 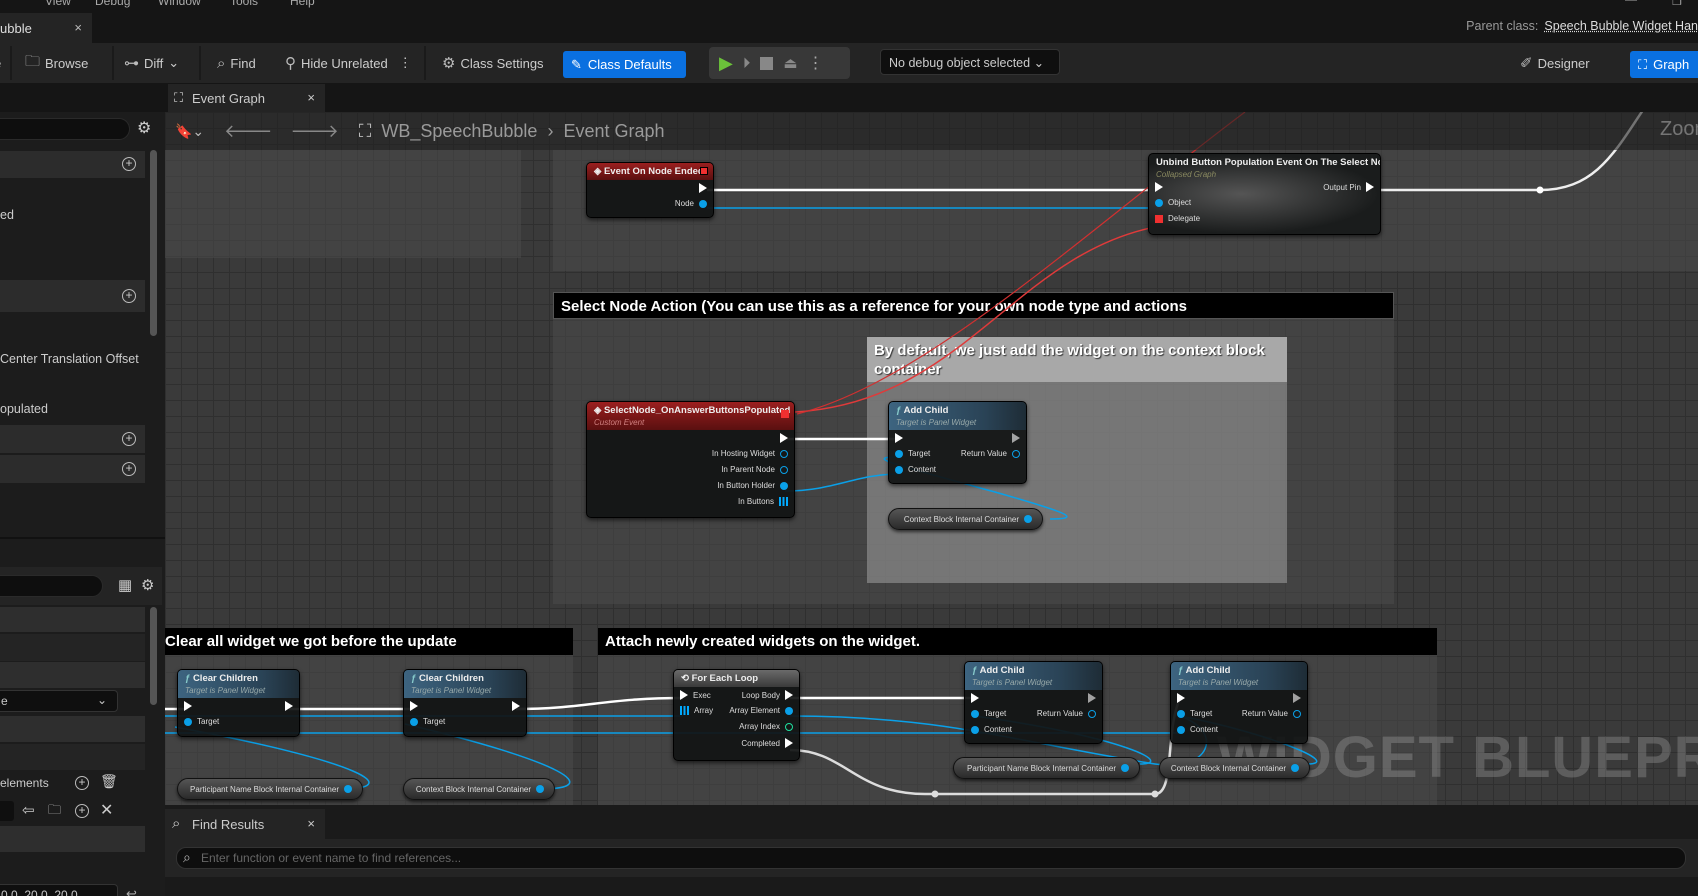 I want to click on table-icon: ▦, so click(x=125, y=585).